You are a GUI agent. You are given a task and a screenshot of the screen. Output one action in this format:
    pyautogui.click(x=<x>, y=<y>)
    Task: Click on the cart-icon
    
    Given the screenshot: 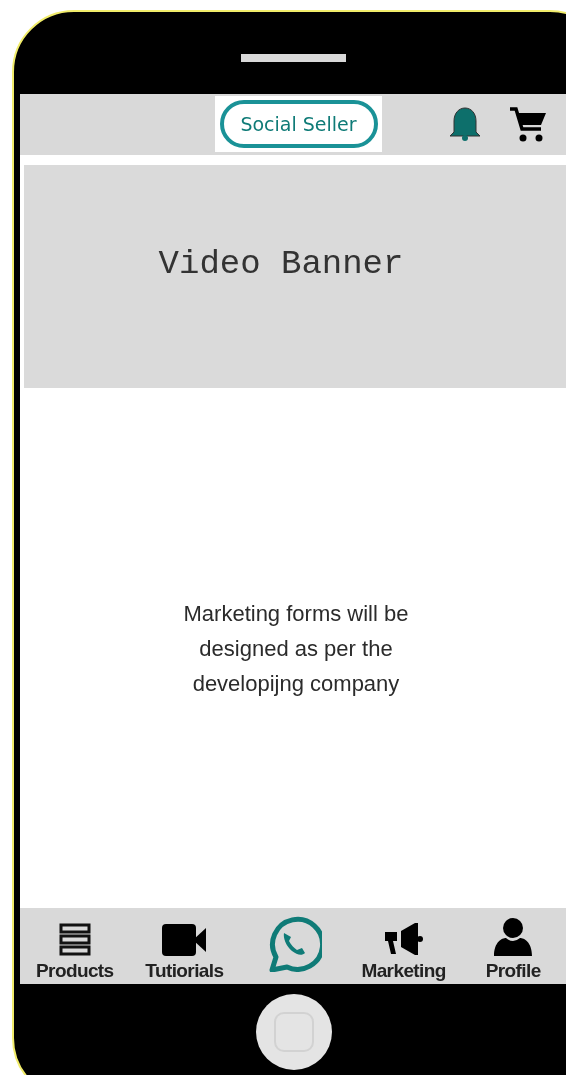 What is the action you would take?
    pyautogui.click(x=529, y=125)
    